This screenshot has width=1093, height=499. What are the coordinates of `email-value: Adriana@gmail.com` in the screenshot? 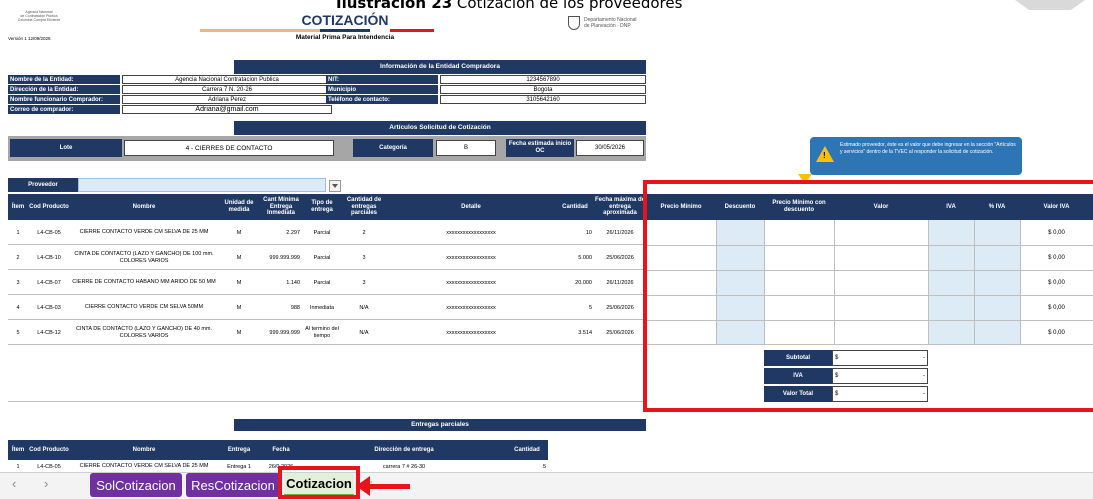 It's located at (227, 109).